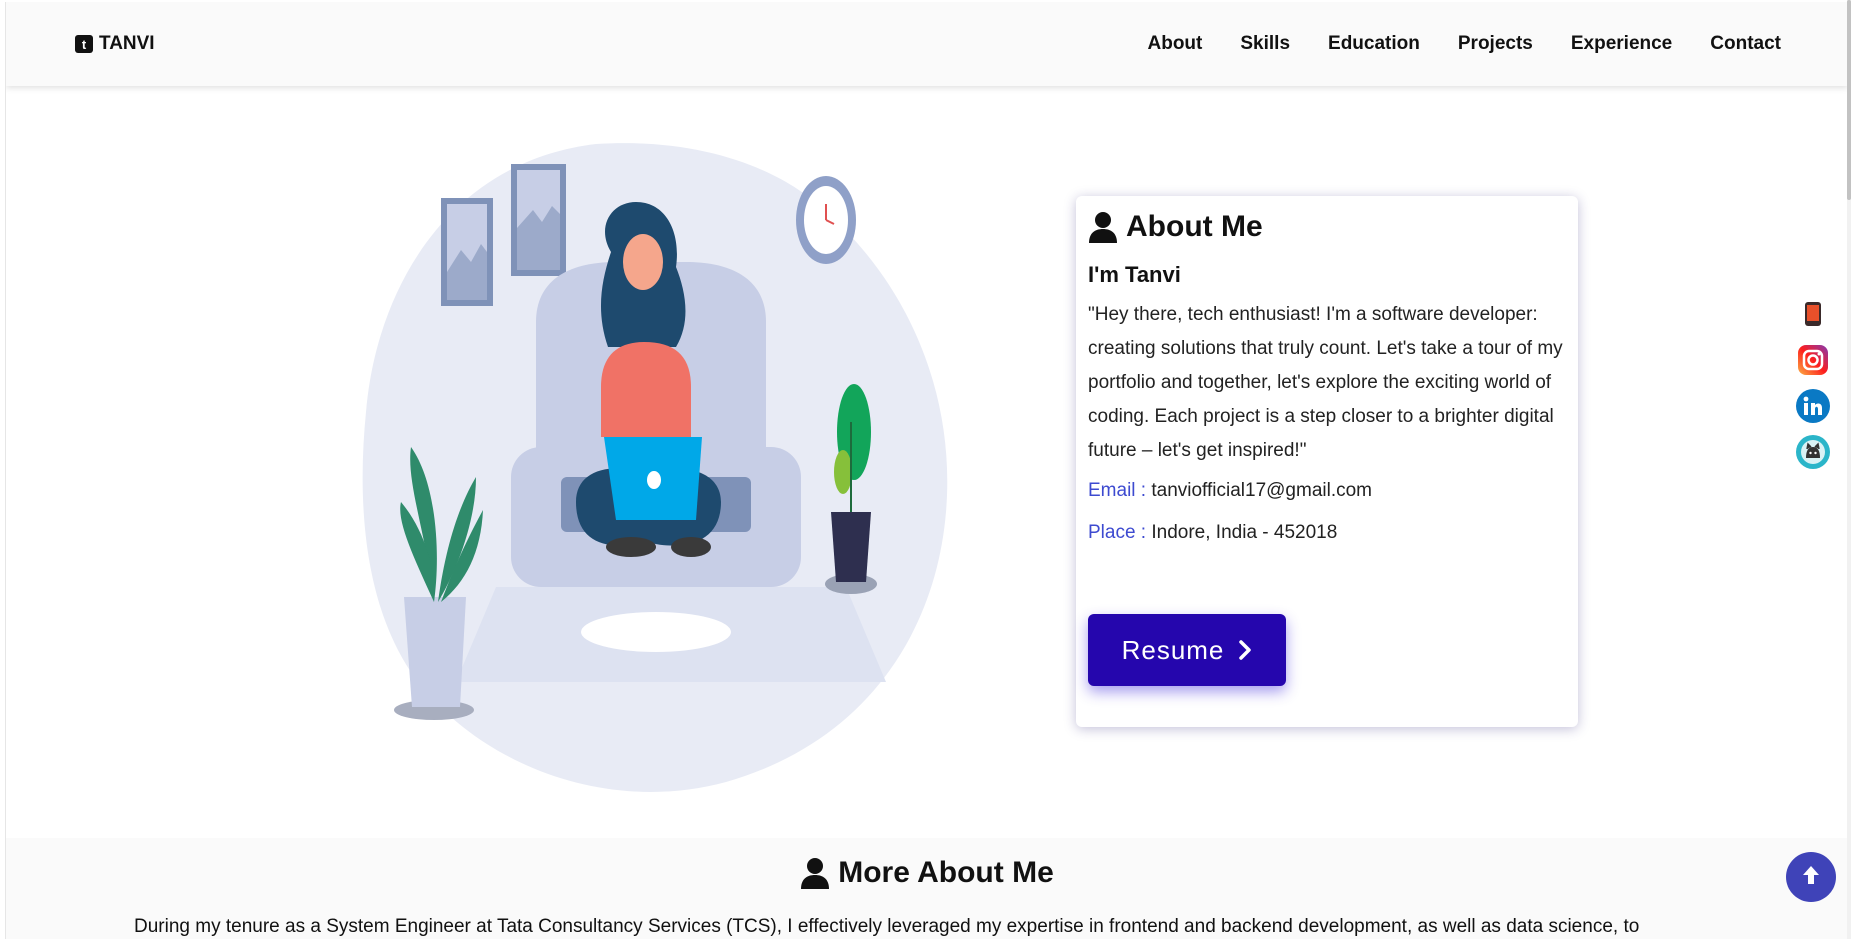  What do you see at coordinates (1261, 490) in the screenshot?
I see `email-value: tanviofficial17@gmail.com` at bounding box center [1261, 490].